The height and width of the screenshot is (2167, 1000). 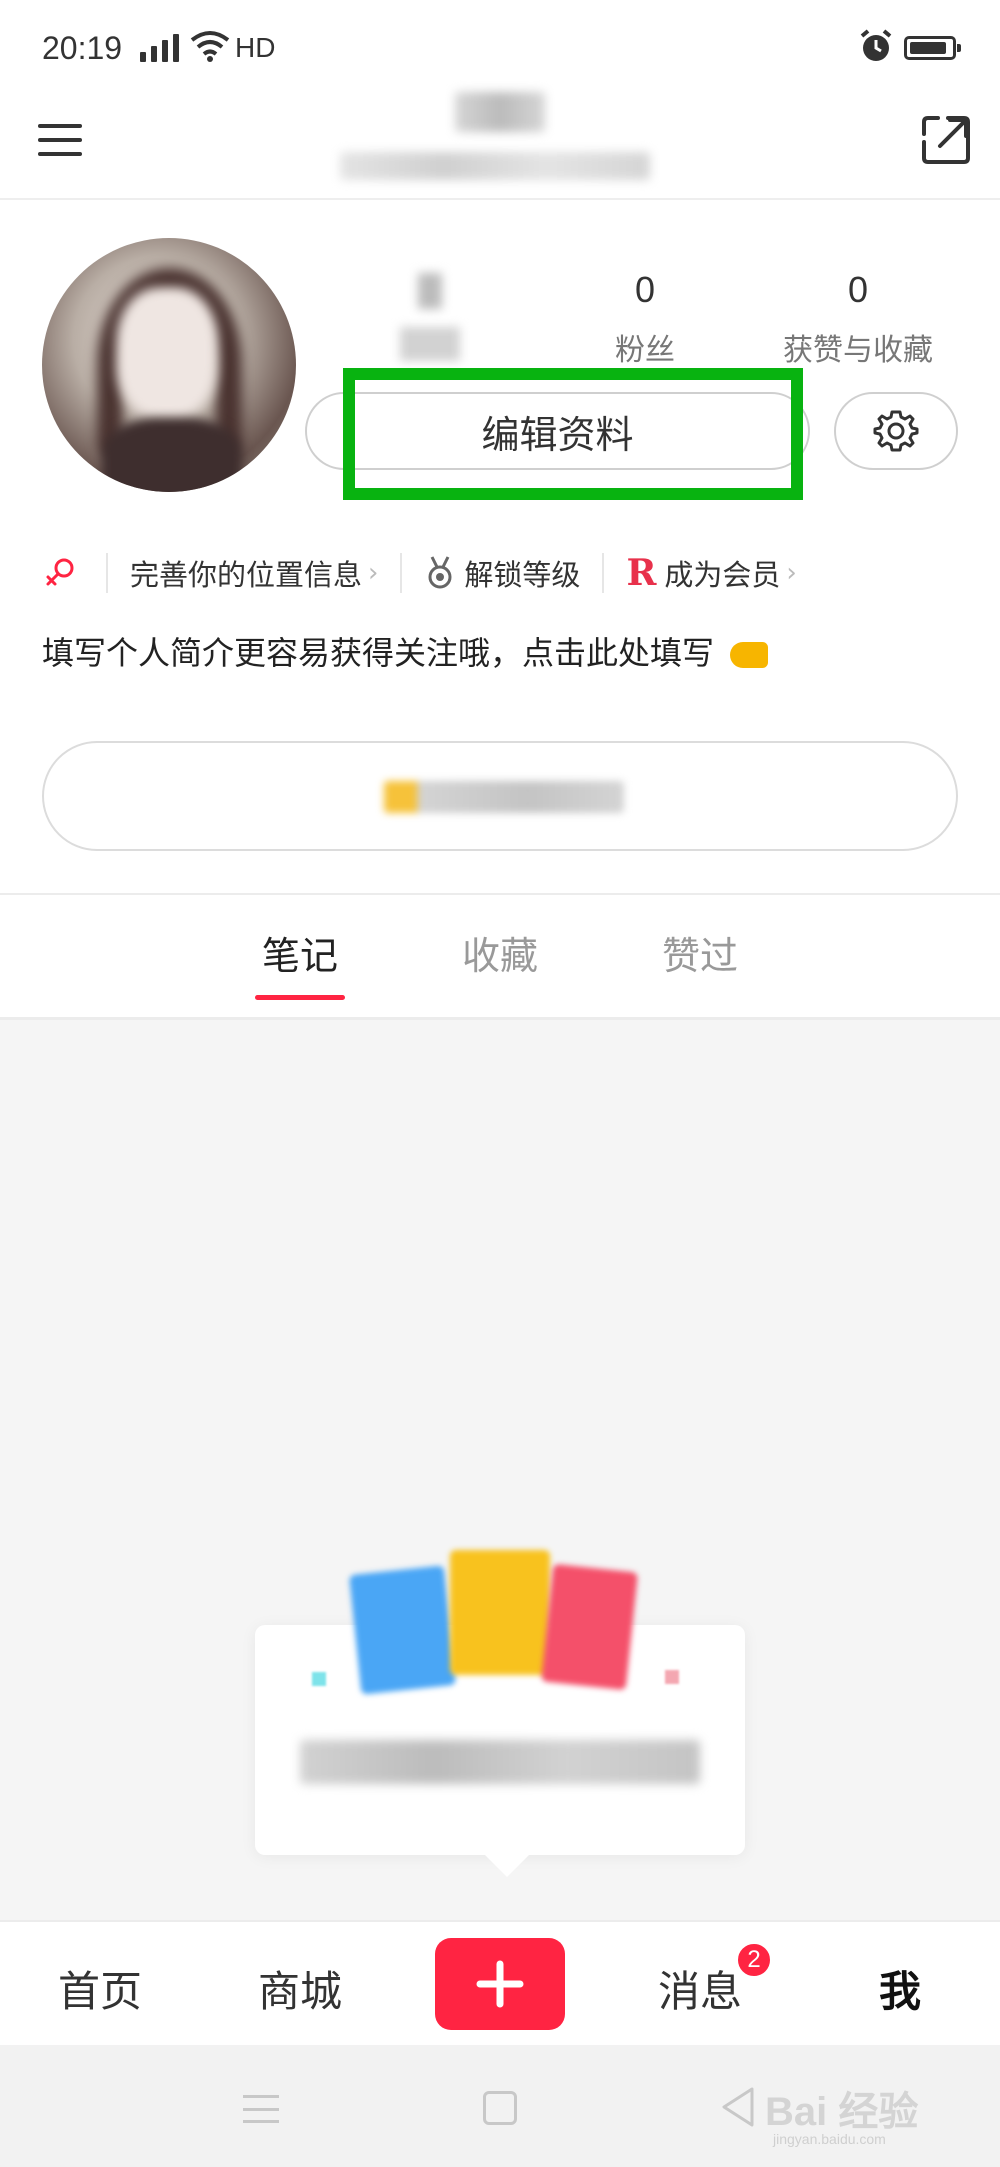 I want to click on plus-icon, so click(x=500, y=1984).